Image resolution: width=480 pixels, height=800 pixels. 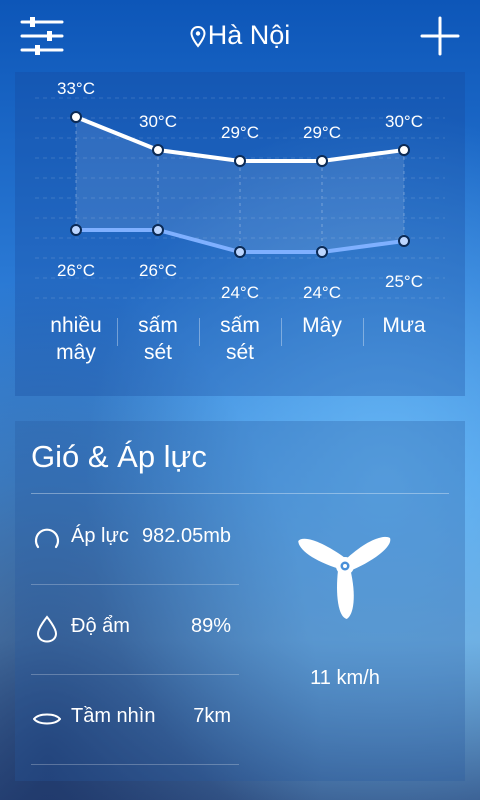 I want to click on humidity-row: Độ ẩm 89%, so click(x=135, y=630).